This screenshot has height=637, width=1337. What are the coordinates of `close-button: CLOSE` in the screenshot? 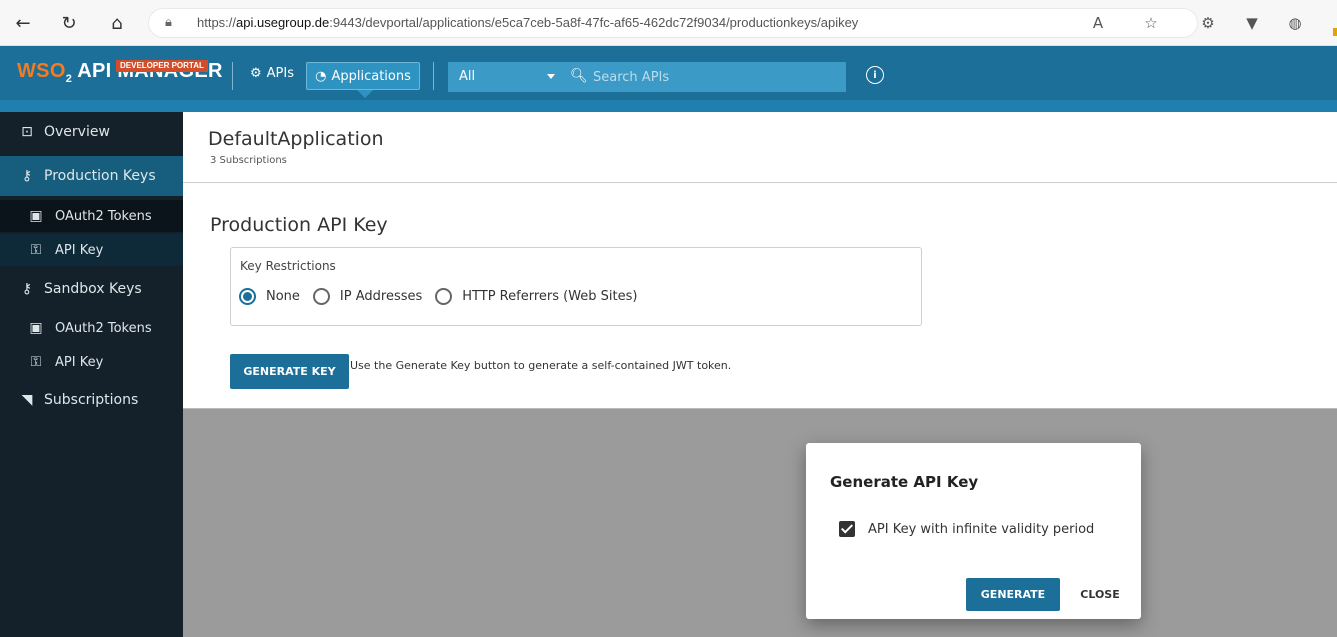 It's located at (1100, 594).